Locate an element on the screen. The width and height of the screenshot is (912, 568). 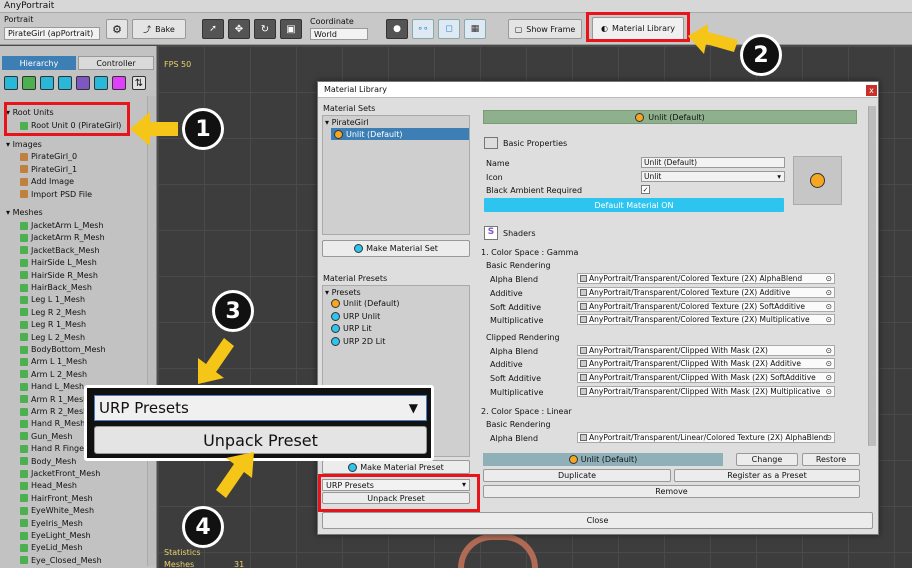
mesh-item: Leg L 2_Mesh is located at coordinates (52, 337).